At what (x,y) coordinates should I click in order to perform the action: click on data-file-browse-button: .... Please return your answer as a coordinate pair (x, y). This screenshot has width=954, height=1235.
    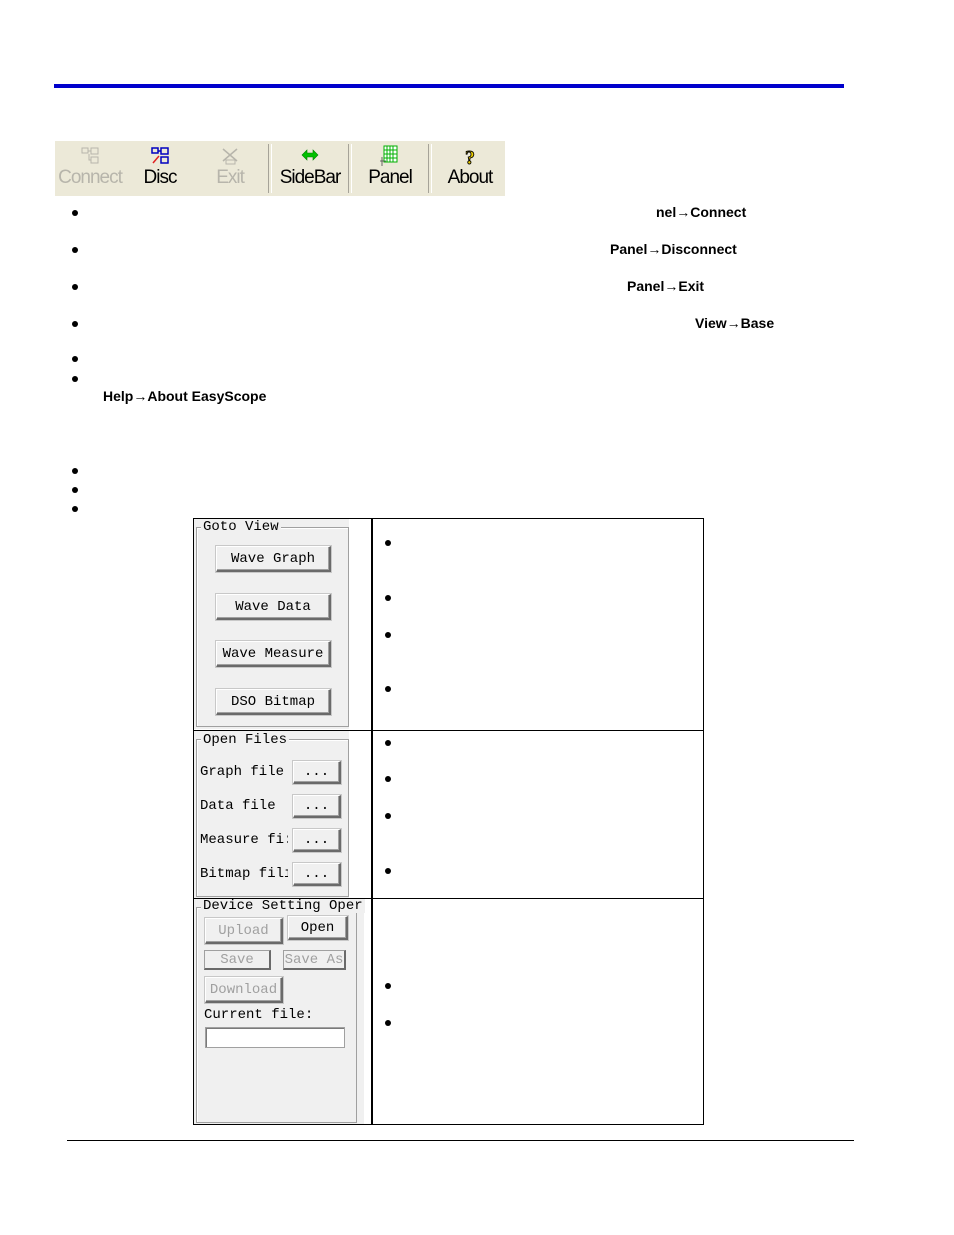
    Looking at the image, I should click on (317, 806).